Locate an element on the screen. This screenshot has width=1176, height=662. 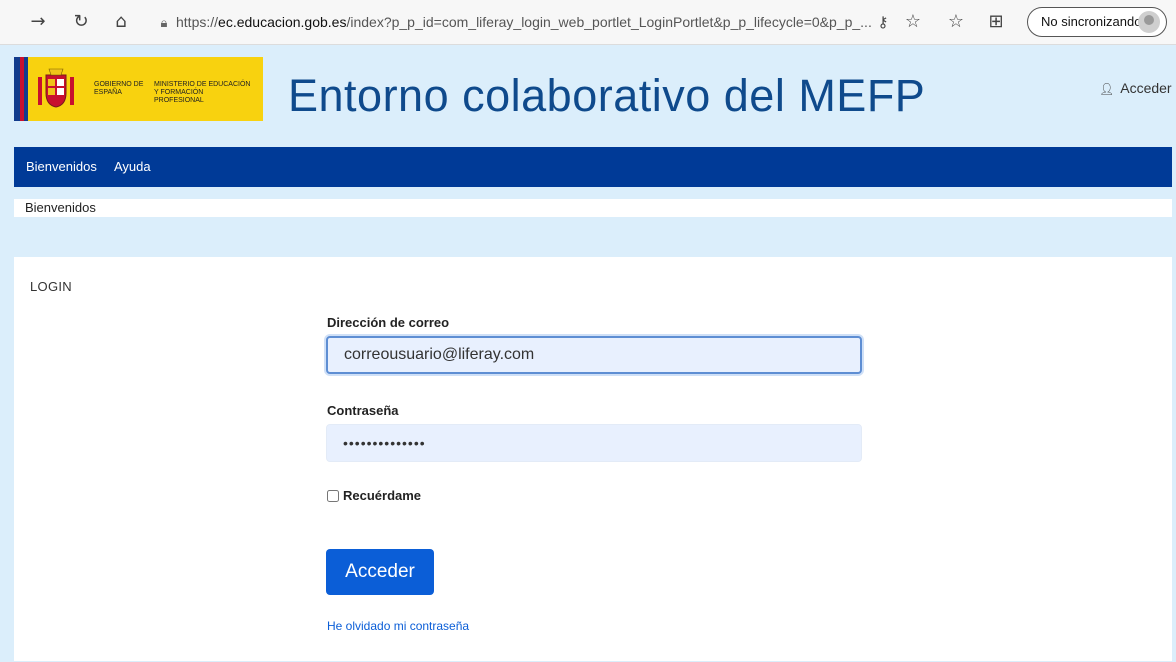
lock-icon: 🔒︎ is located at coordinates (164, 23).